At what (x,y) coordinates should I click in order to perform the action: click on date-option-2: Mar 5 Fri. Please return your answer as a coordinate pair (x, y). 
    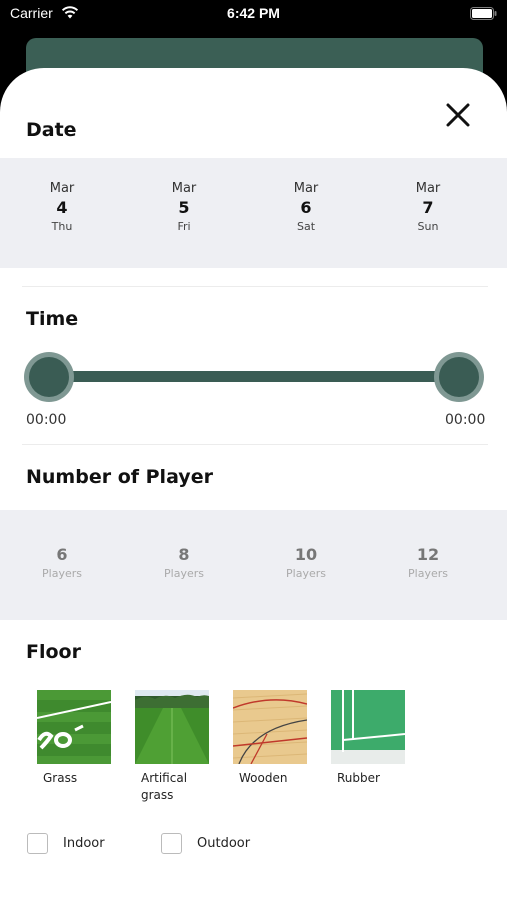
    Looking at the image, I should click on (184, 207).